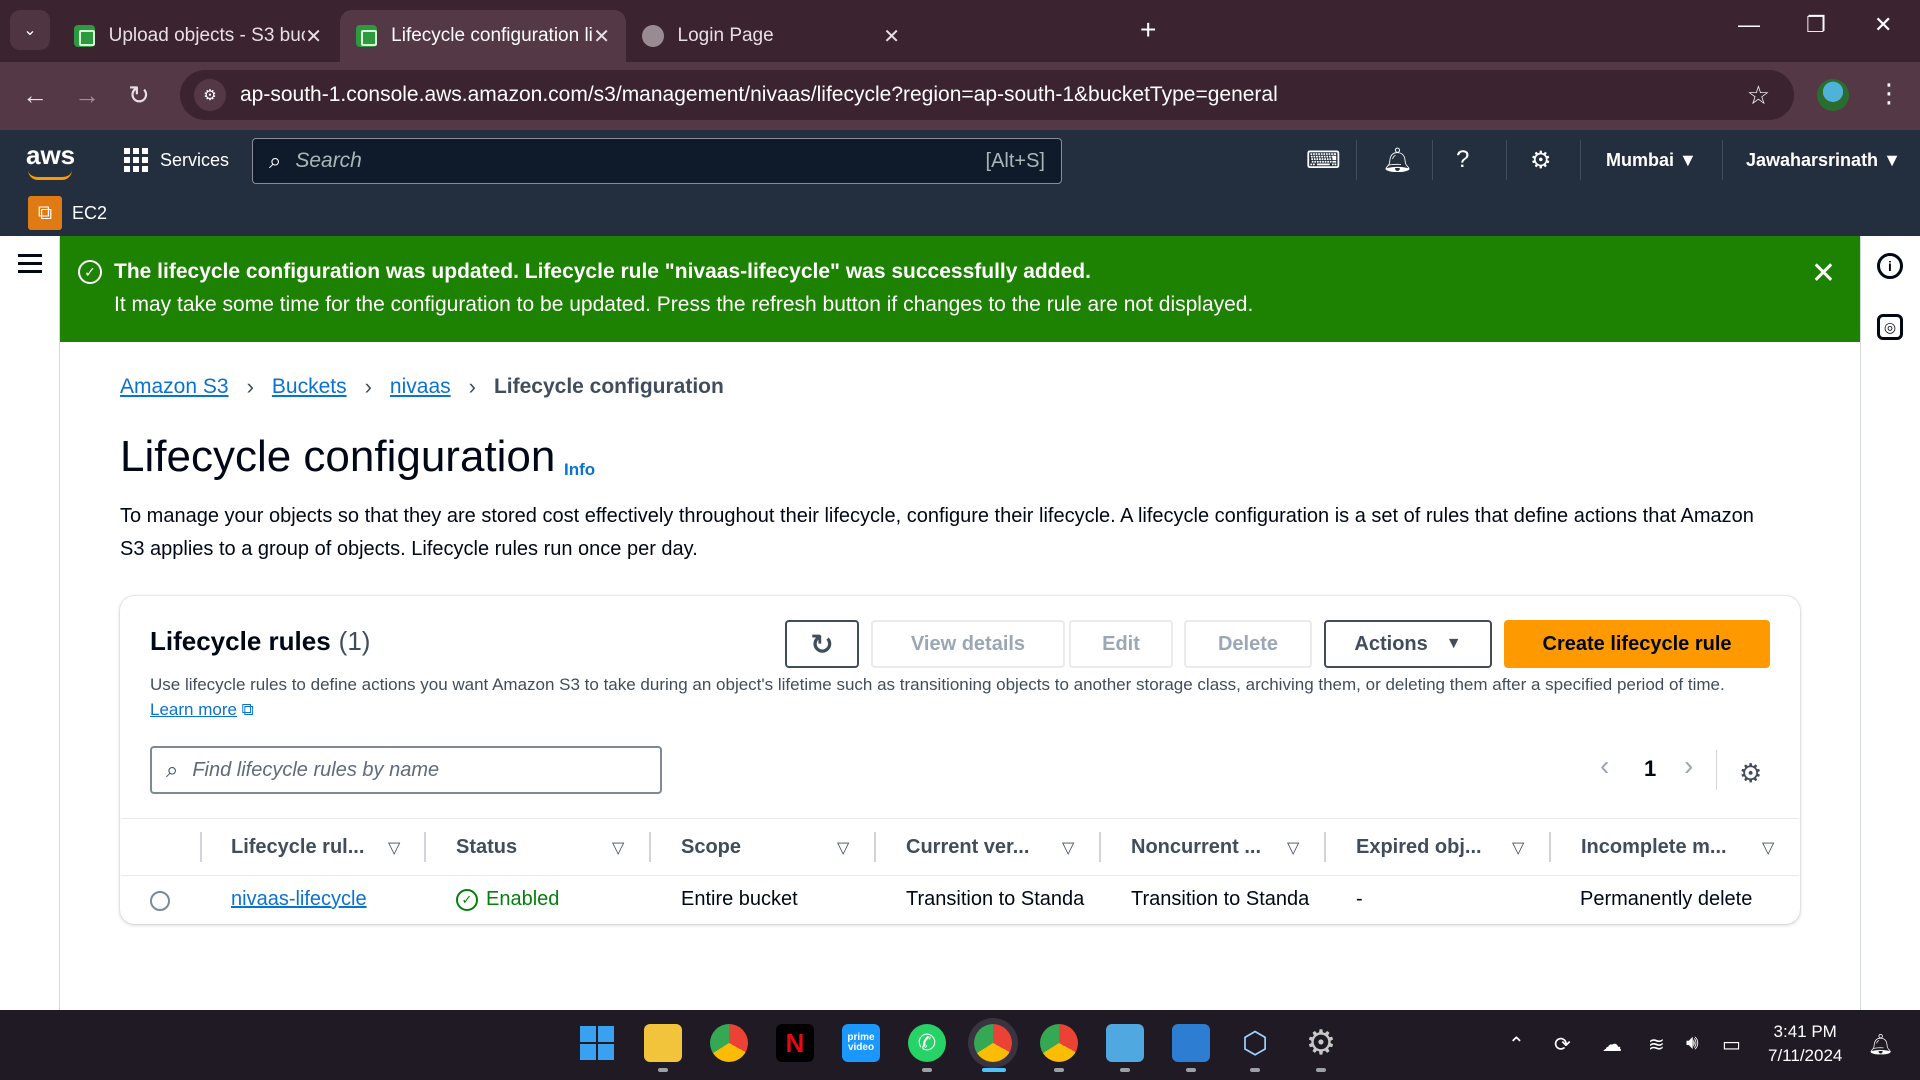 Image resolution: width=1920 pixels, height=1080 pixels. I want to click on column-header-scope: Scope, so click(711, 847).